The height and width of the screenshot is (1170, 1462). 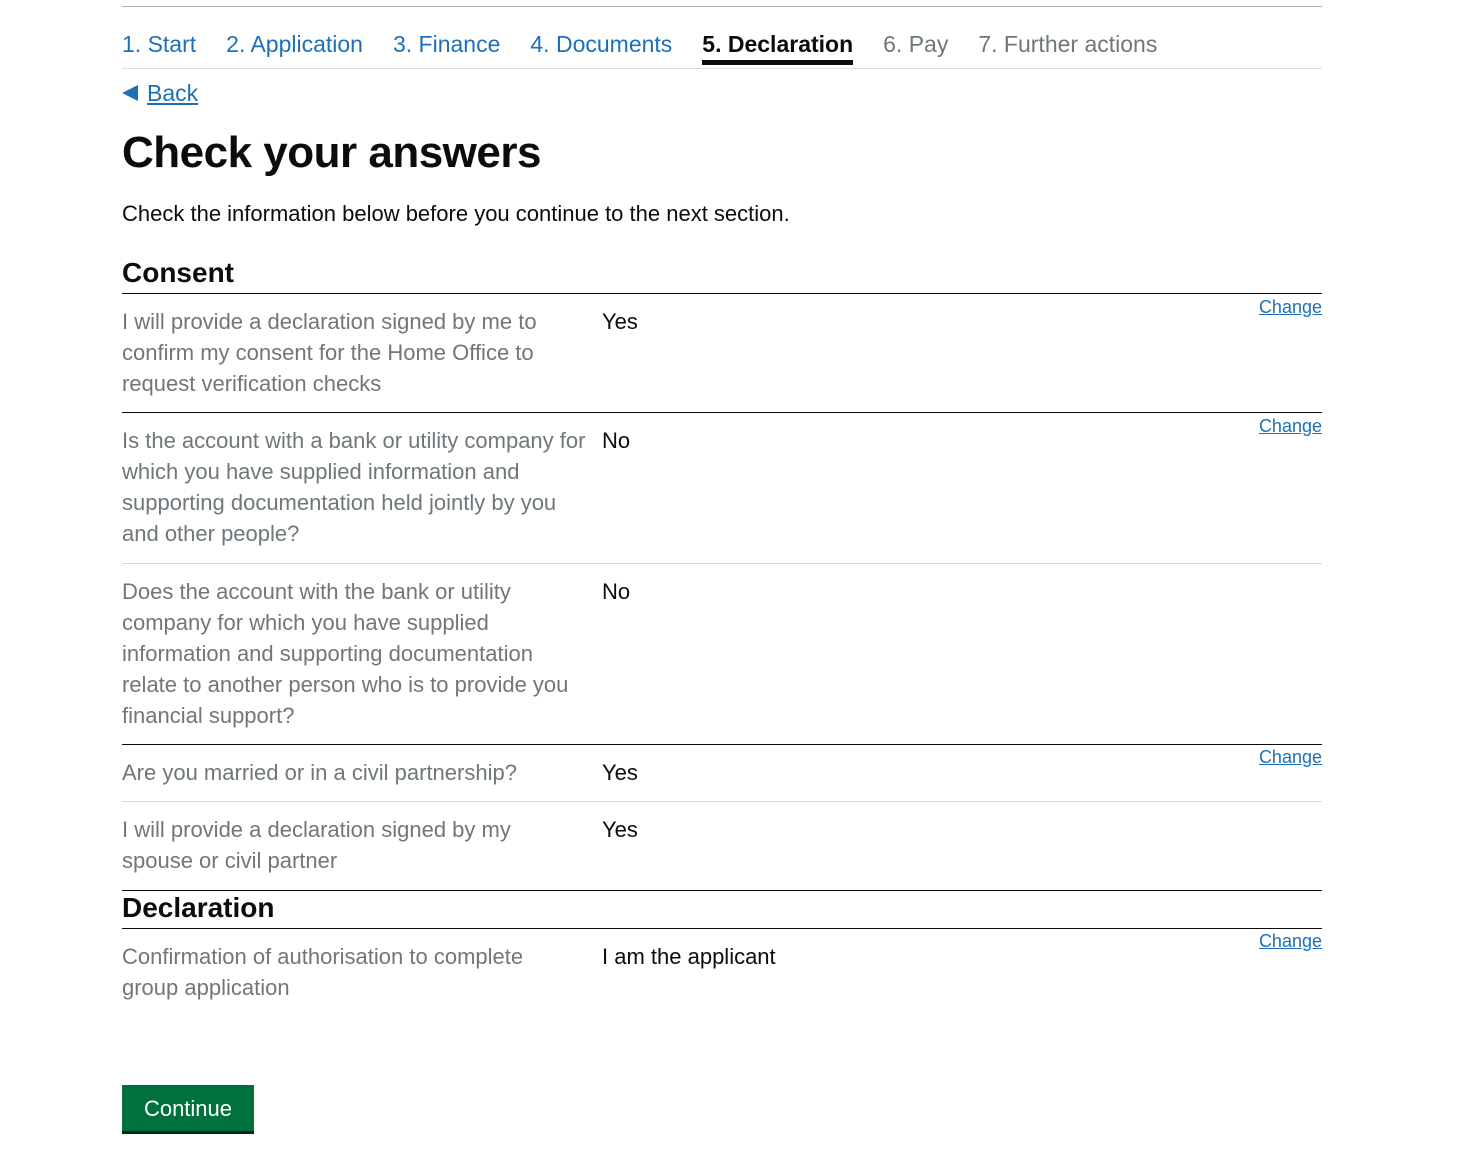 What do you see at coordinates (198, 907) in the screenshot?
I see `section-heading-declaration: Declaration` at bounding box center [198, 907].